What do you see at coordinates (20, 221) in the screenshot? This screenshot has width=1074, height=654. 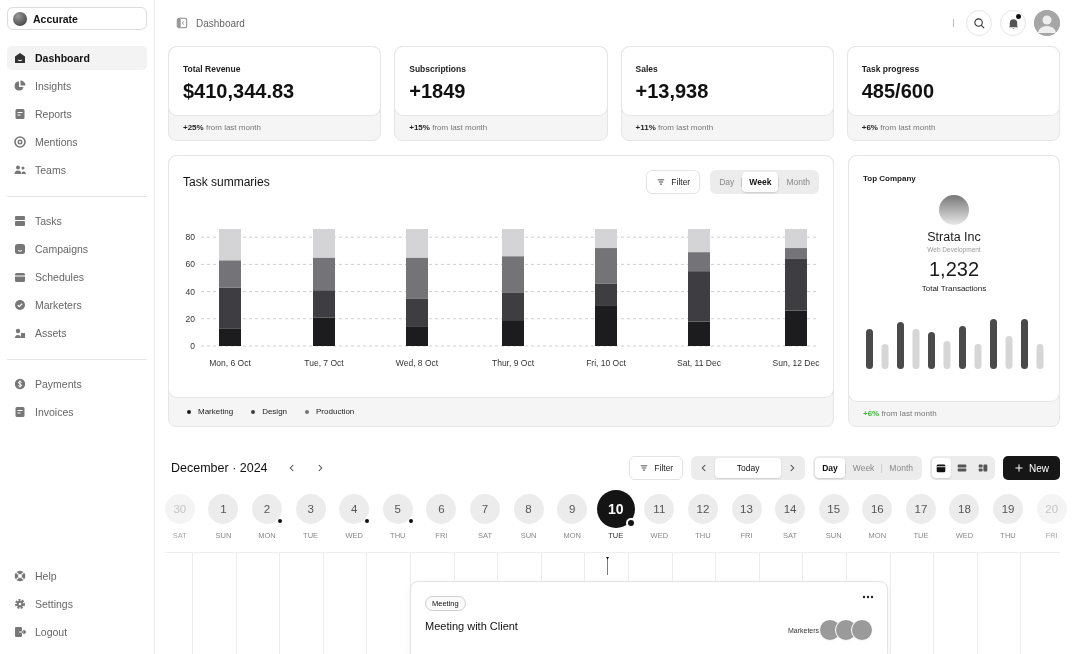 I see `stack-icon` at bounding box center [20, 221].